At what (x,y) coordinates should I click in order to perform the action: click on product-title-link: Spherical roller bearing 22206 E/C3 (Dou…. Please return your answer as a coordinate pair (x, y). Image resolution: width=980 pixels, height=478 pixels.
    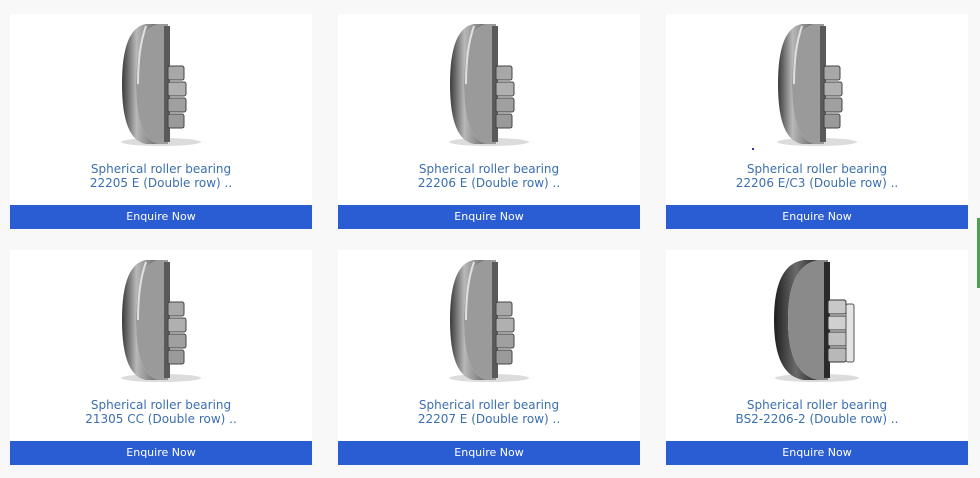
    Looking at the image, I should click on (817, 184).